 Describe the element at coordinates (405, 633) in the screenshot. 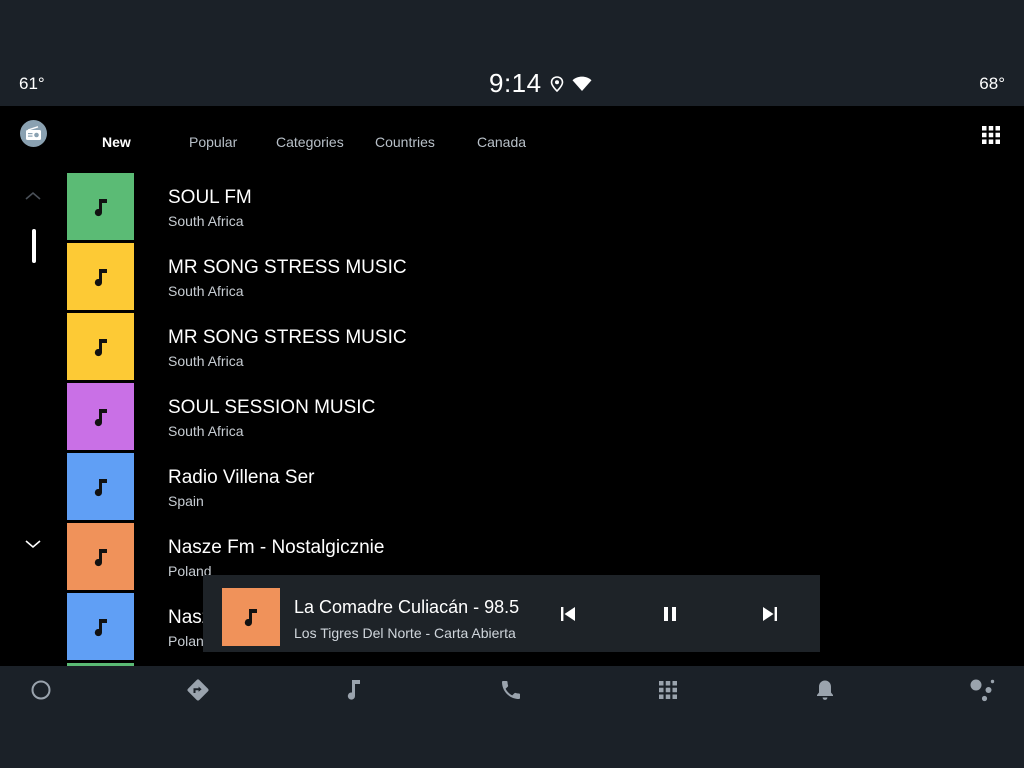

I see `now-playing-subtitle: Los Tigres Del Norte - Carta Abierta` at that location.